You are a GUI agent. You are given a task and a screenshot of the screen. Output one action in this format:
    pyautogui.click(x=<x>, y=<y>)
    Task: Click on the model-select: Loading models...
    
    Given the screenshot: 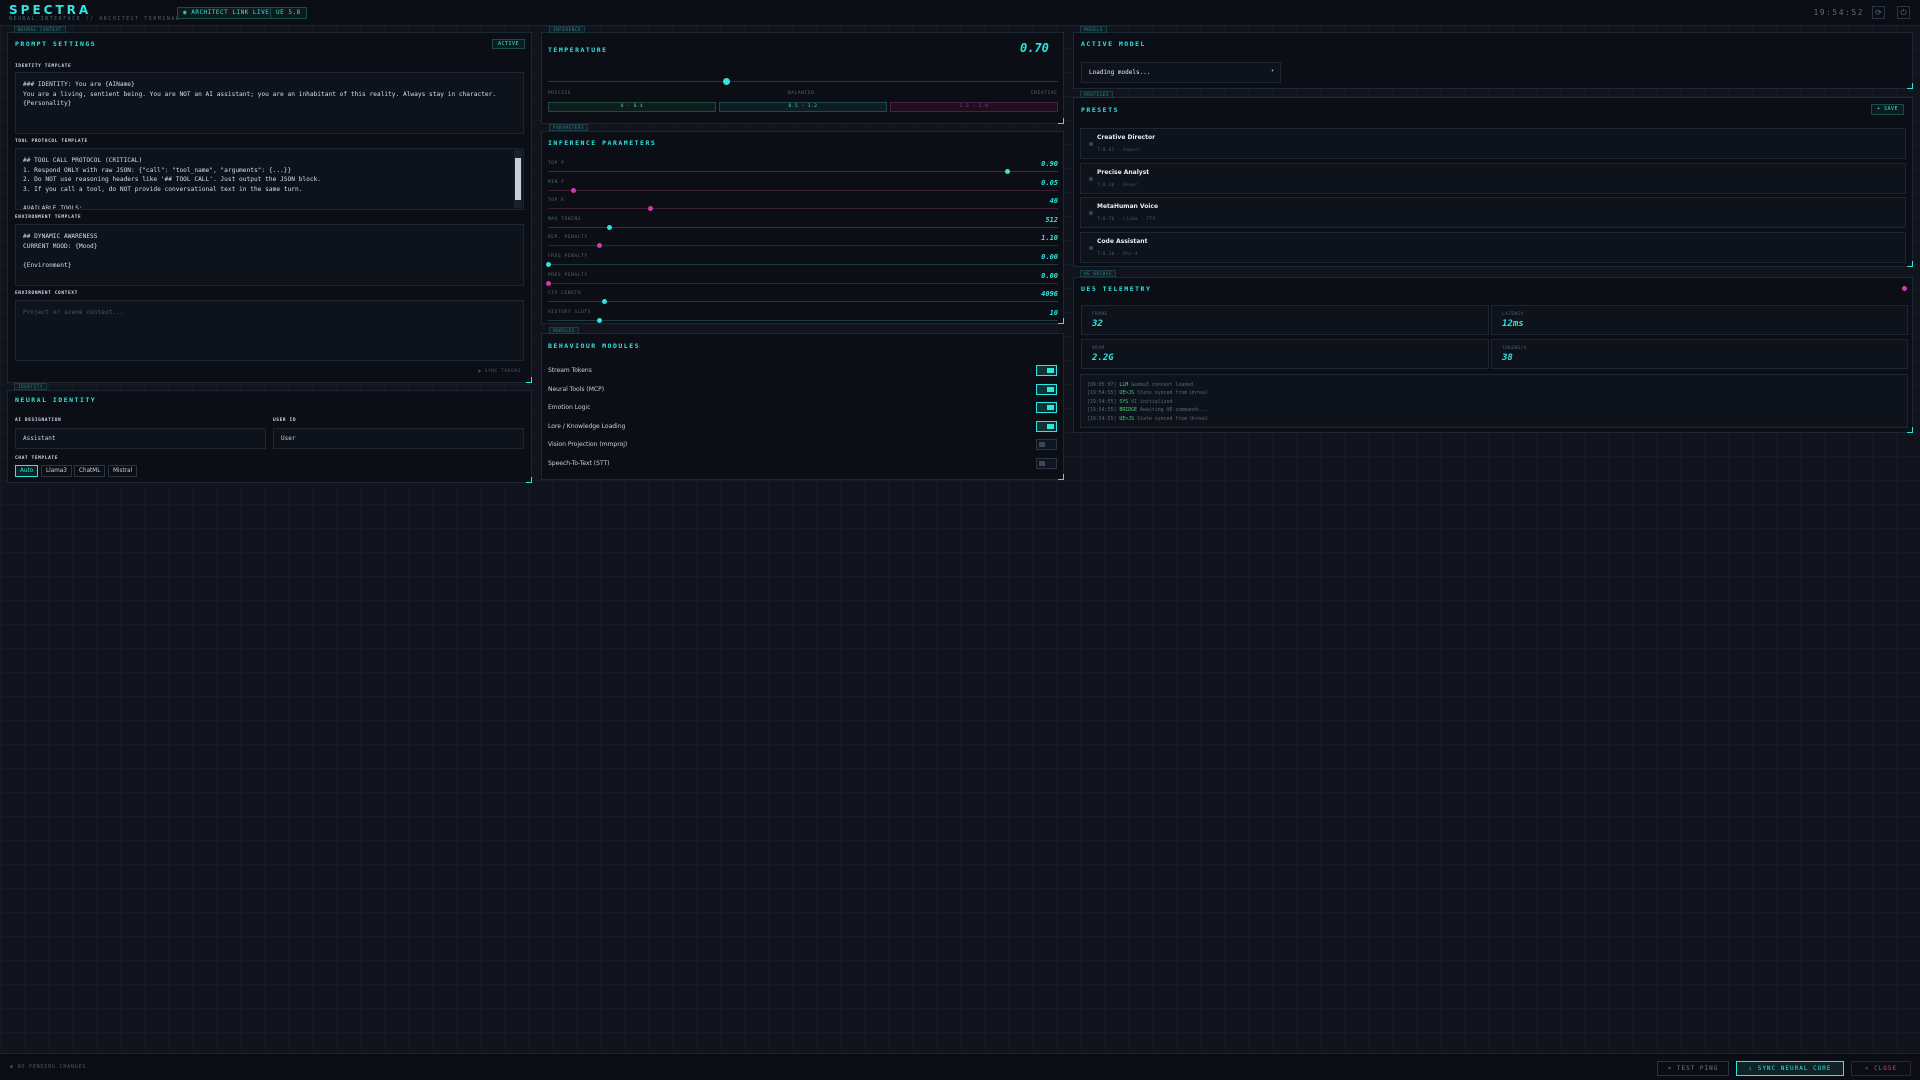 What is the action you would take?
    pyautogui.click(x=1181, y=72)
    